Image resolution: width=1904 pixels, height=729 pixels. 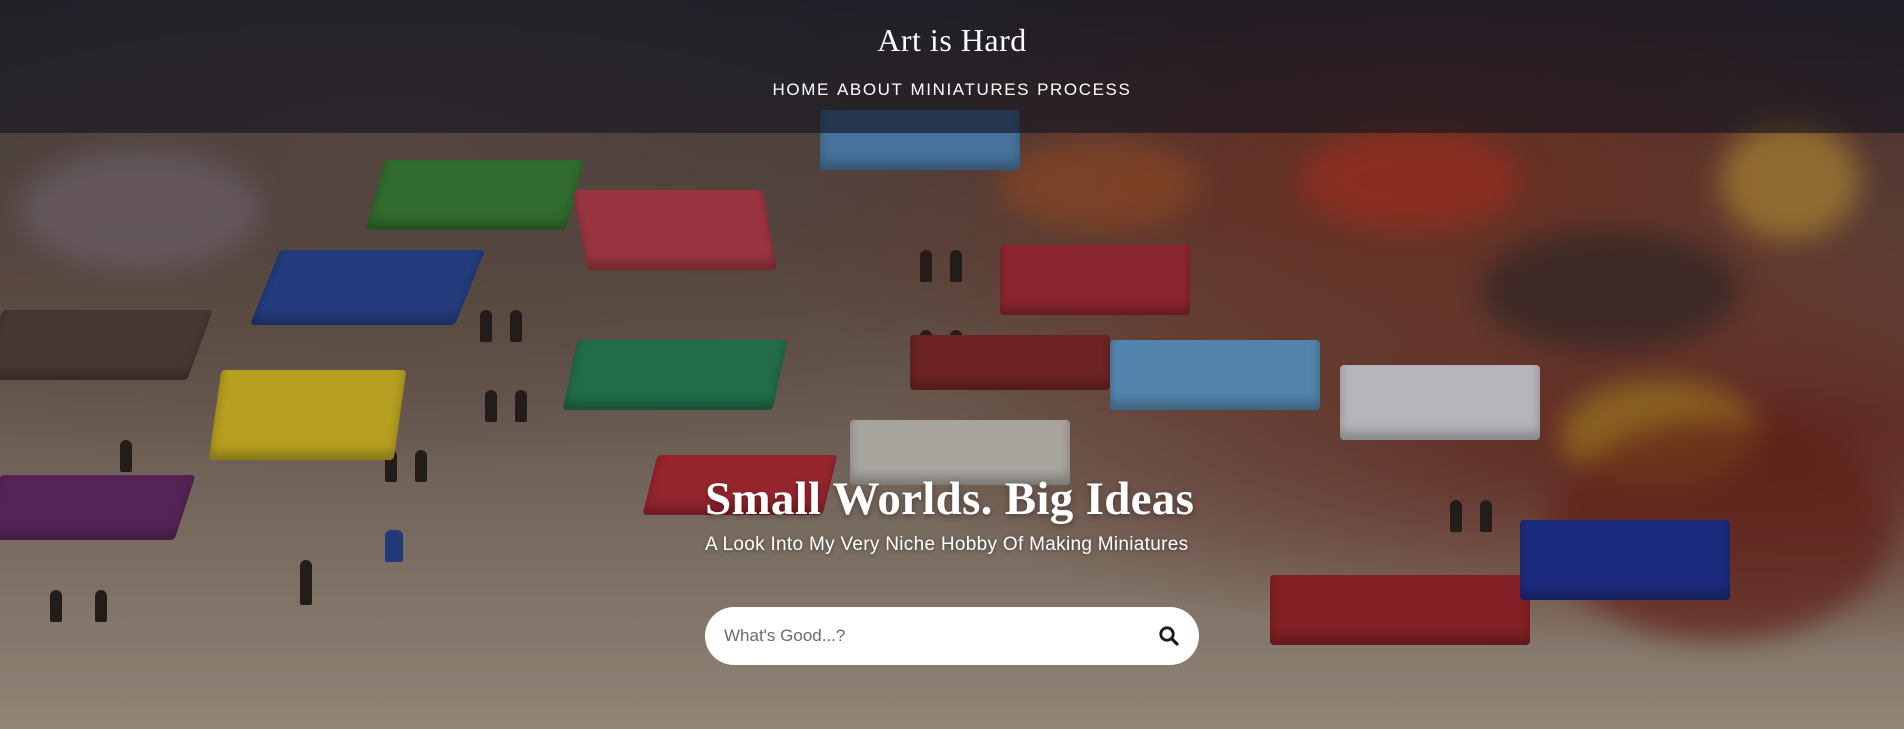 What do you see at coordinates (971, 90) in the screenshot?
I see `nav-item-miniatures: MINIATURES` at bounding box center [971, 90].